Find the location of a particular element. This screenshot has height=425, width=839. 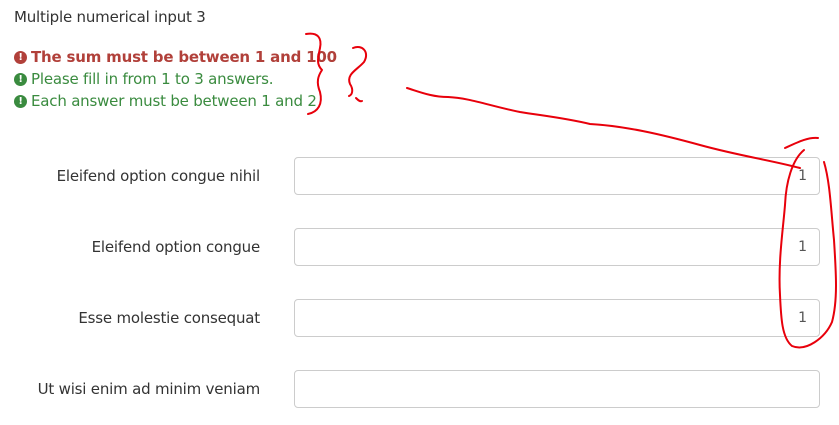

validation-tip-range: ! Each answer must be between 1 and 2 is located at coordinates (175, 101).